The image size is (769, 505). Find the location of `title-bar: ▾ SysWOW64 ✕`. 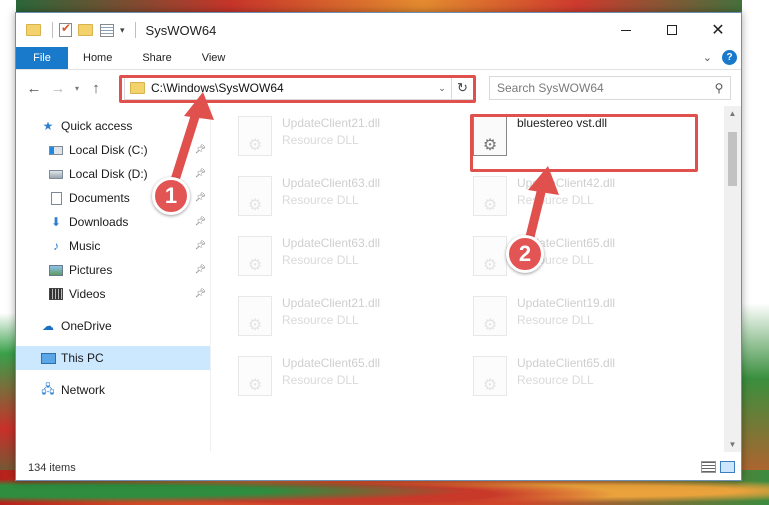

title-bar: ▾ SysWOW64 ✕ is located at coordinates (378, 30).